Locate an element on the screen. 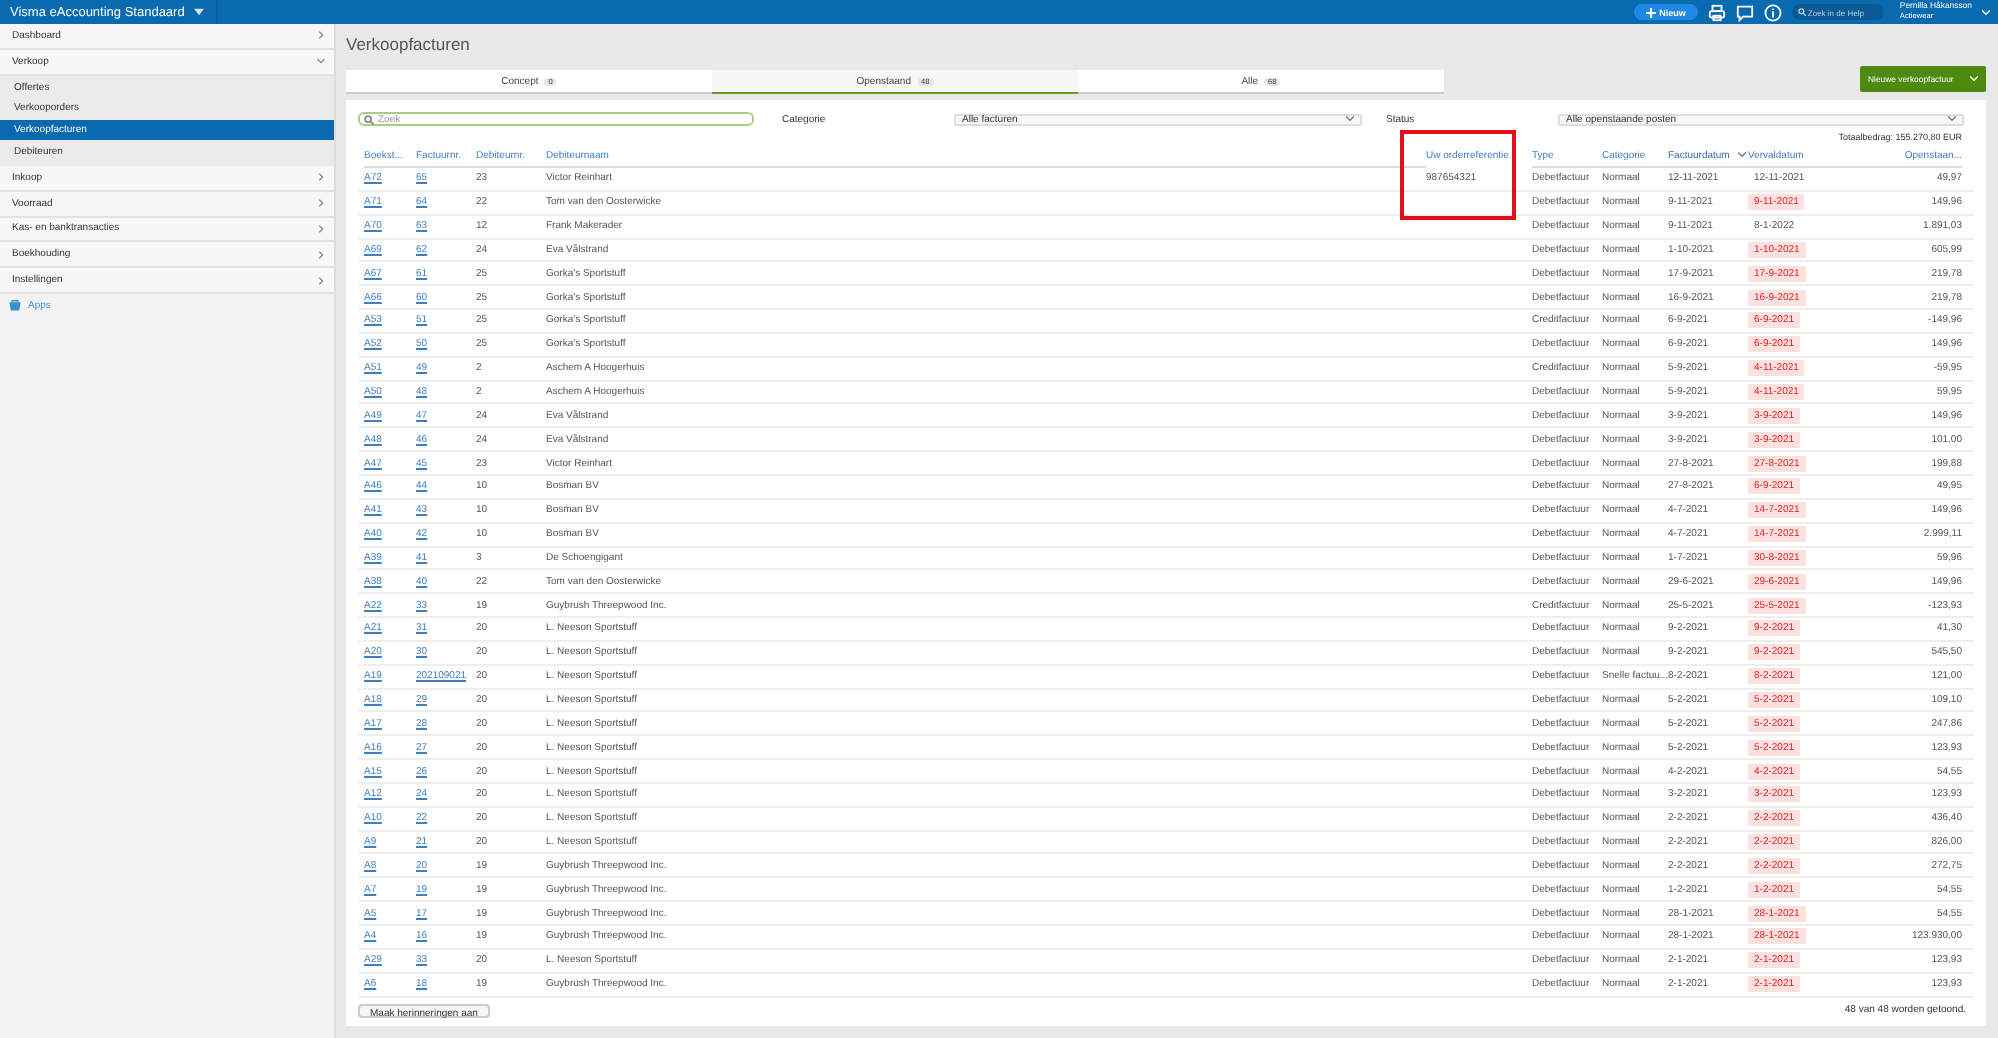 The image size is (1998, 1038). sort-caret-icon is located at coordinates (1741, 155).